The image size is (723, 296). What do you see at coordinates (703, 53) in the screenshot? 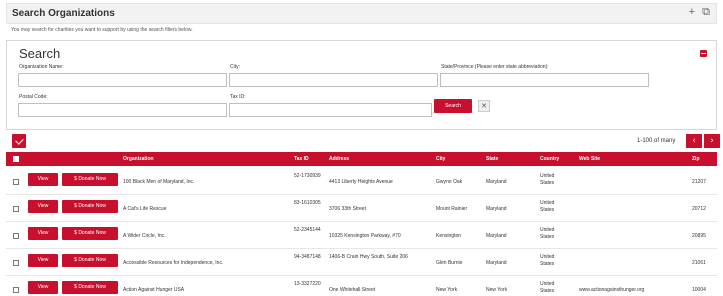
I see `collapse-icon` at bounding box center [703, 53].